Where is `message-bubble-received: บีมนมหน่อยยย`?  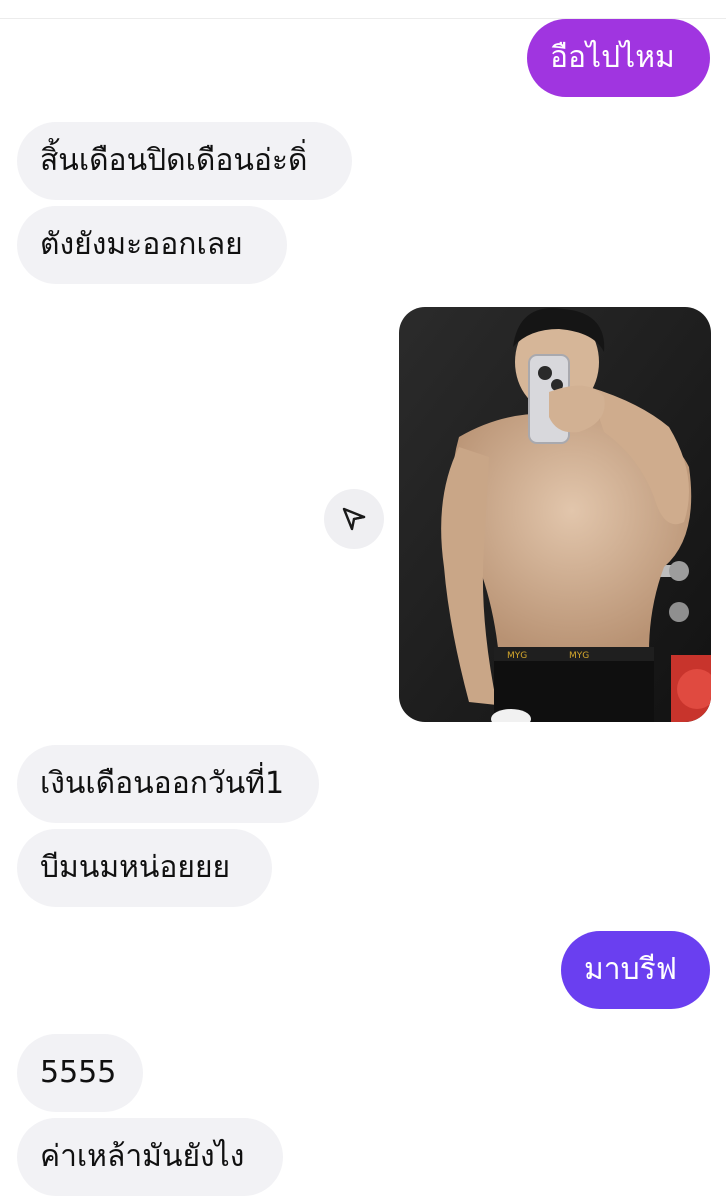 message-bubble-received: บีมนมหน่อยยย is located at coordinates (144, 868).